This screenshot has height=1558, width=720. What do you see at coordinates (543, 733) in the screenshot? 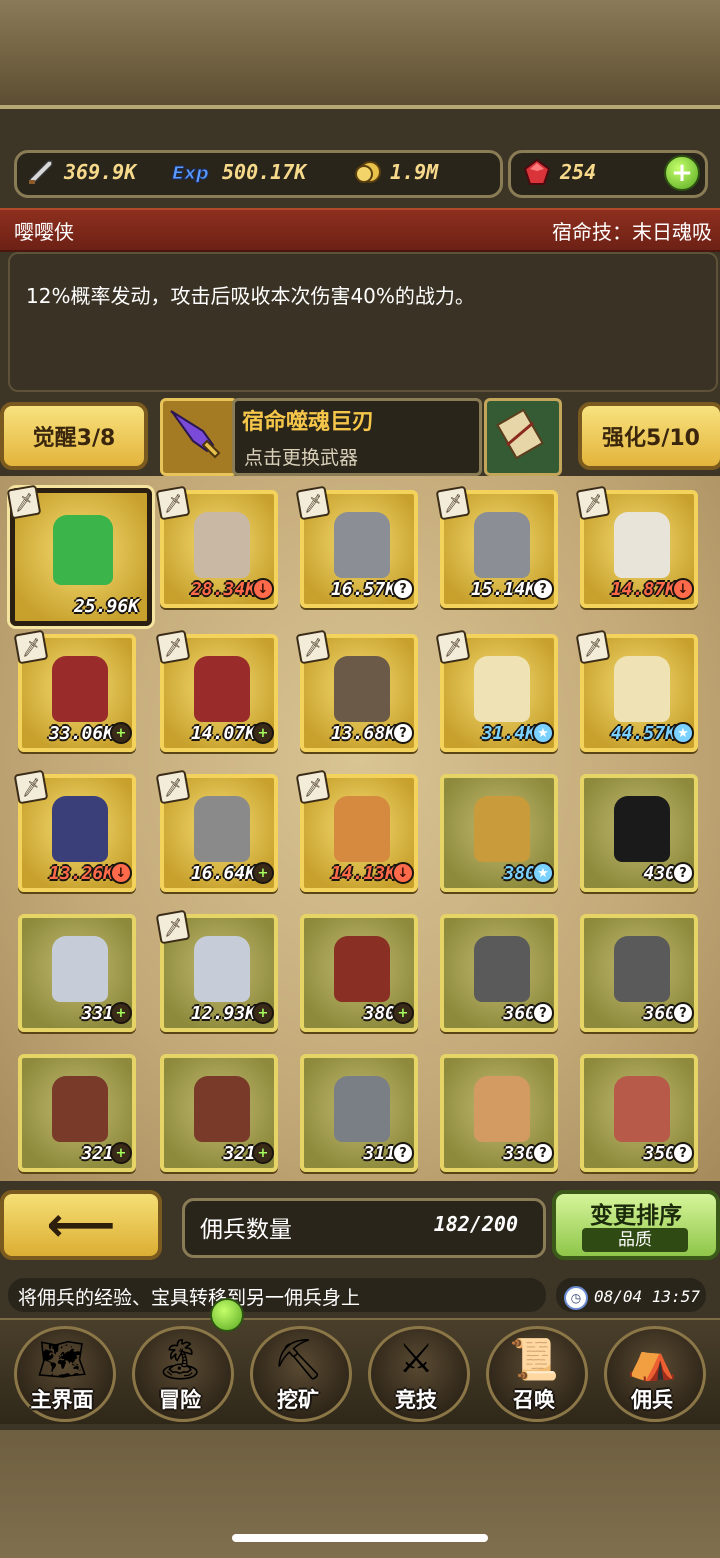
I see `status-star-icon: ★` at bounding box center [543, 733].